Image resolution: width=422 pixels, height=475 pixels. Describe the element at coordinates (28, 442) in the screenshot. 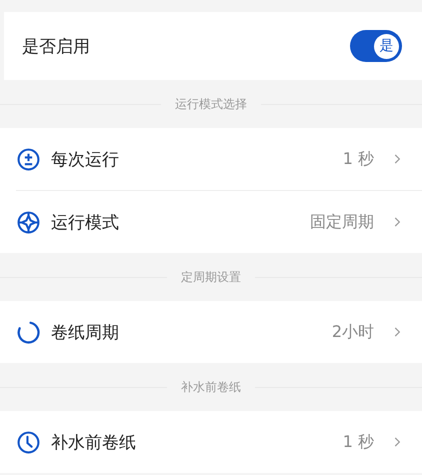

I see `clock-icon` at that location.